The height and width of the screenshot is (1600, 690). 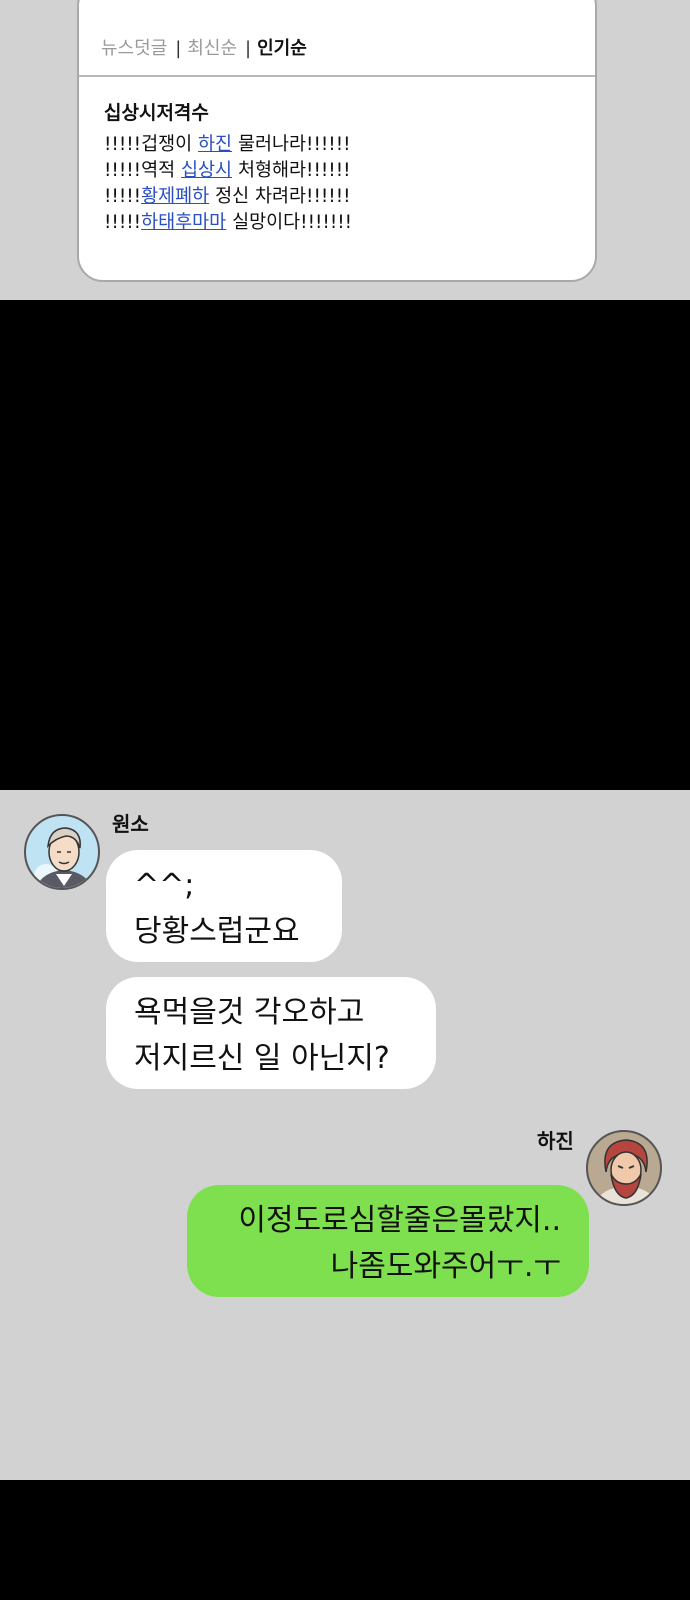 What do you see at coordinates (399, 1220) in the screenshot?
I see `message-line: 이정도로심할줄은몰랐지..` at bounding box center [399, 1220].